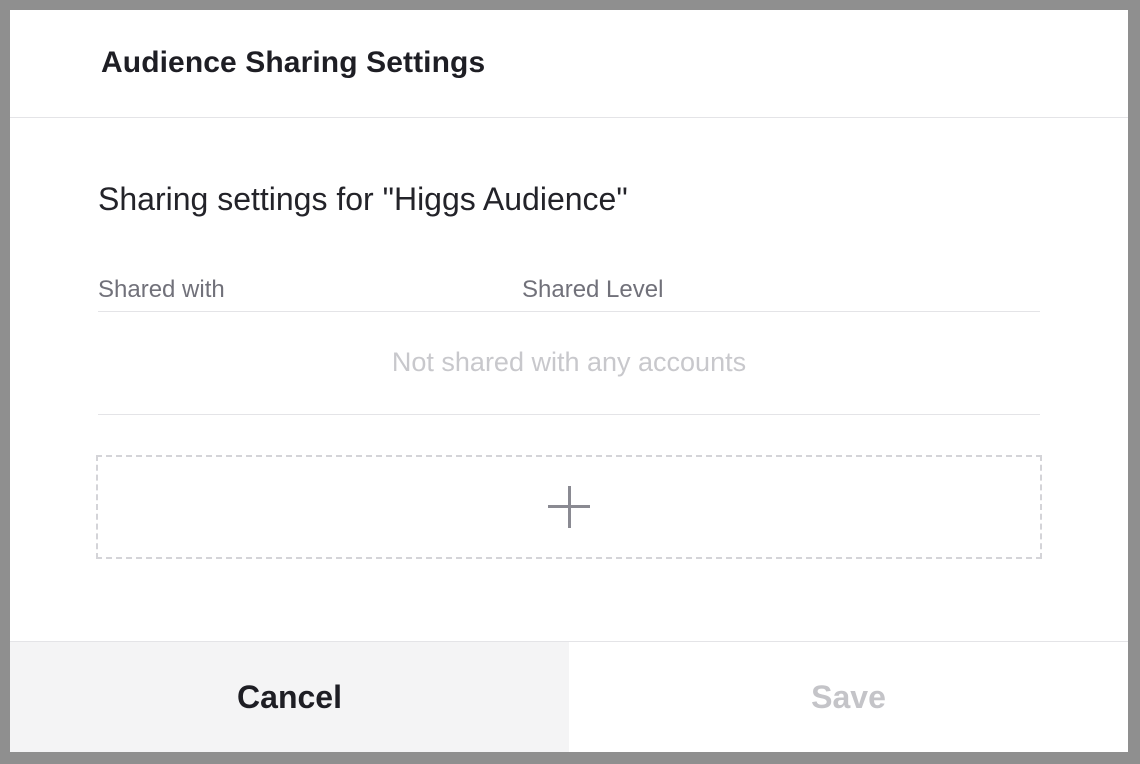 The image size is (1140, 764). I want to click on empty-state-message: Not shared with any accounts, so click(569, 361).